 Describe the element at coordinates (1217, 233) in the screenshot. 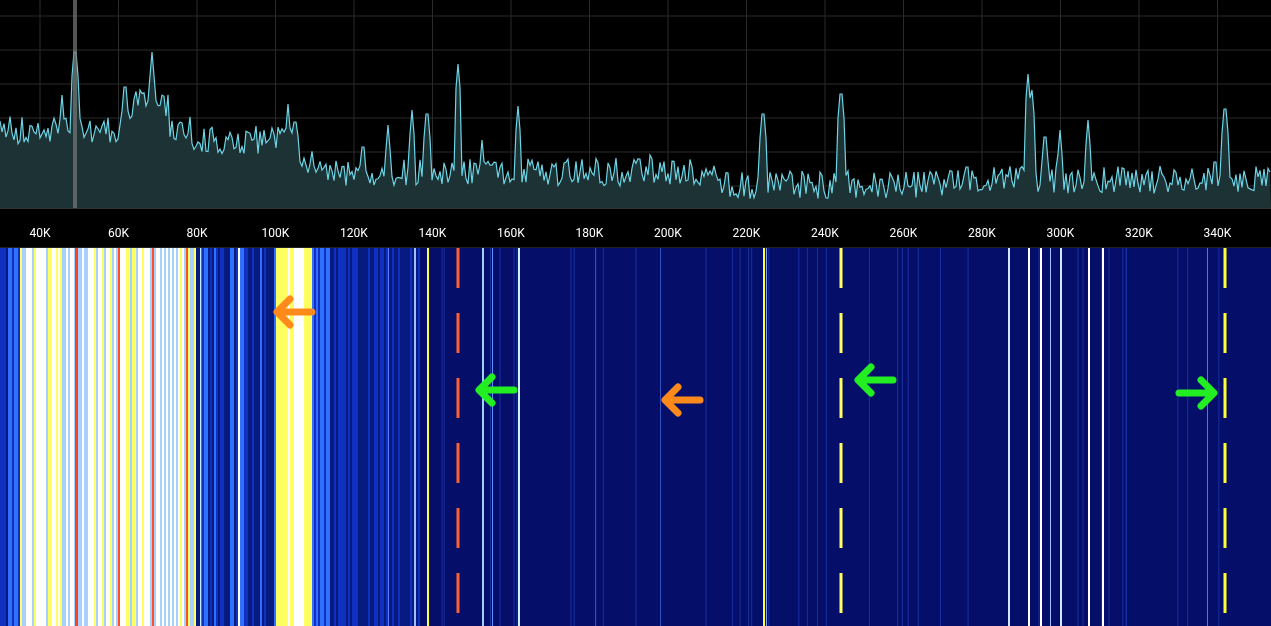

I see `axis-label: 340K` at that location.